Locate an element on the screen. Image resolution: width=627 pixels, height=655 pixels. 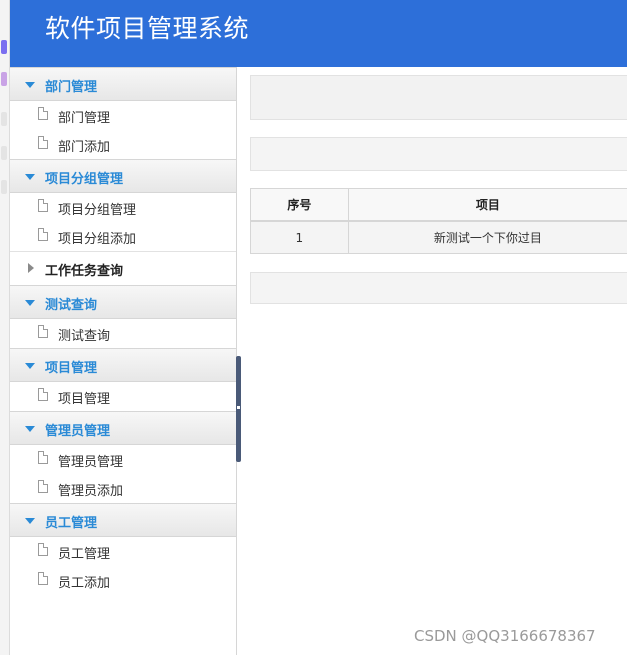
sidebar-item-label: 员工添加 is located at coordinates (84, 583).